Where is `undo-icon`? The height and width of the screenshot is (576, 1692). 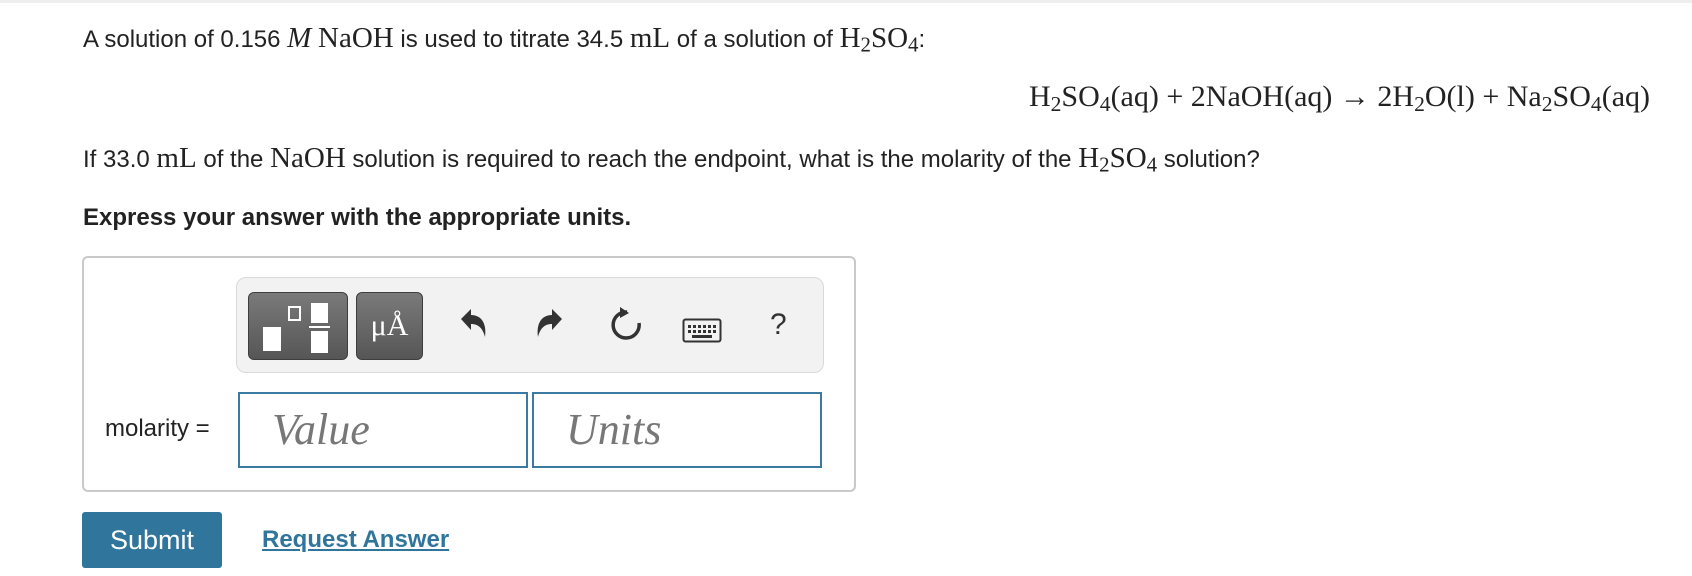 undo-icon is located at coordinates (473, 326).